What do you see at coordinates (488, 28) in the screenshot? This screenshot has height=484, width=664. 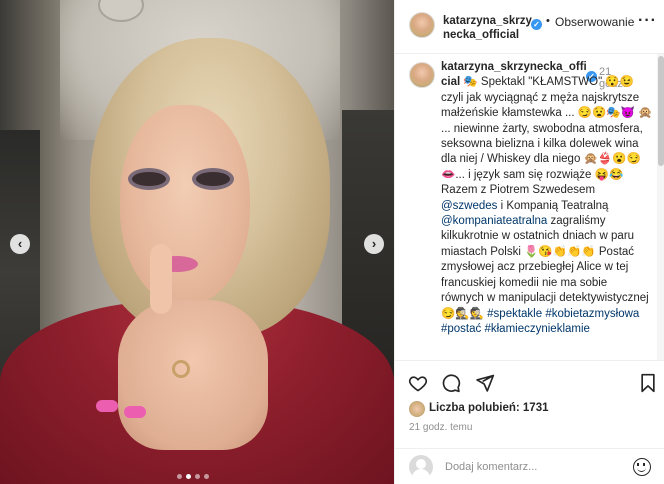 I see `author-username: katarzyna_skrzy necka_official` at bounding box center [488, 28].